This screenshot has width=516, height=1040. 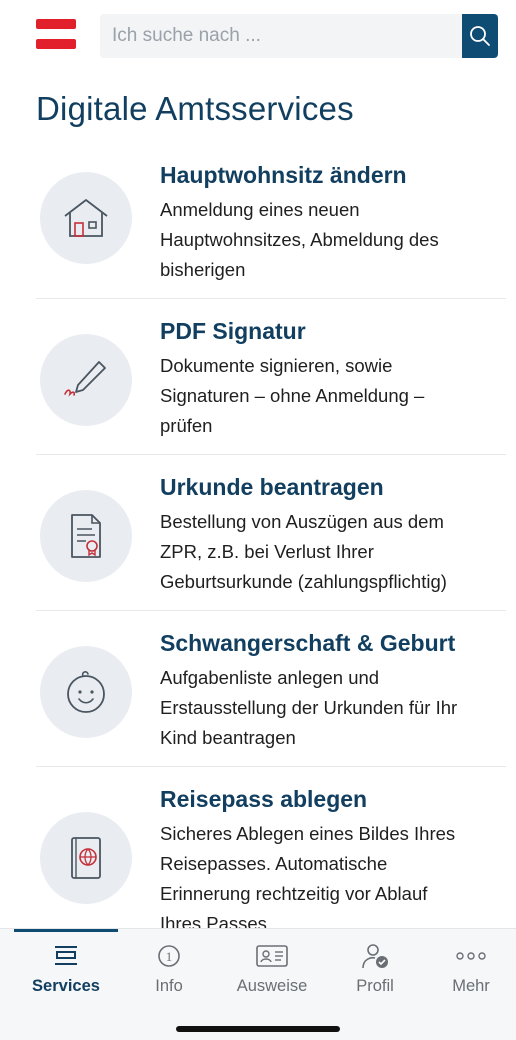 What do you see at coordinates (233, 331) in the screenshot?
I see `service-title: PDF Signatur` at bounding box center [233, 331].